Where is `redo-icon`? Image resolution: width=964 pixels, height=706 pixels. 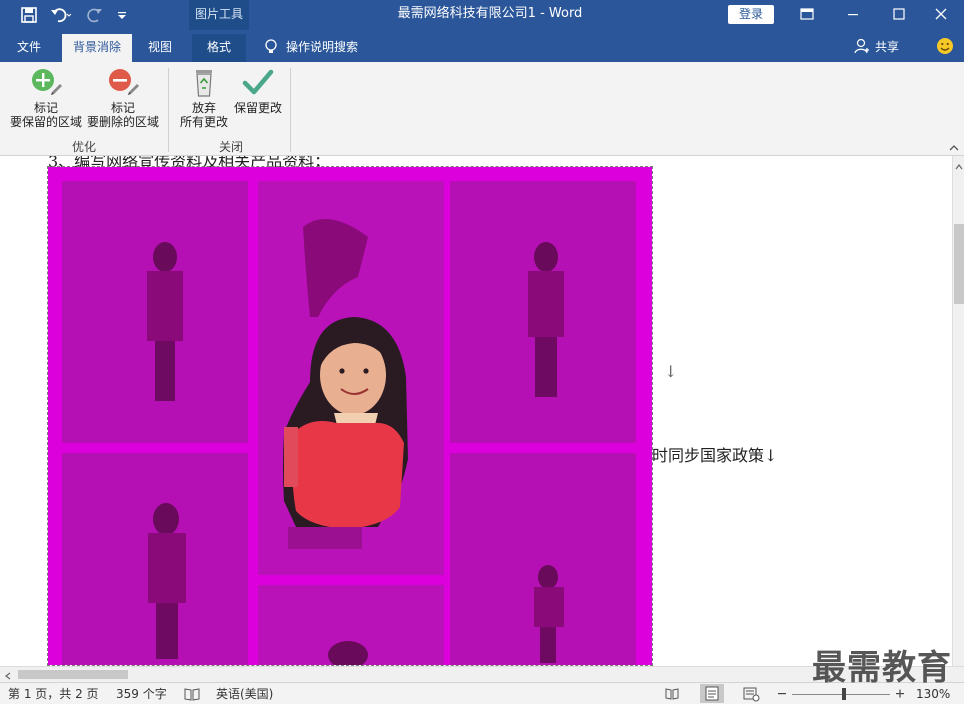
redo-icon is located at coordinates (95, 15).